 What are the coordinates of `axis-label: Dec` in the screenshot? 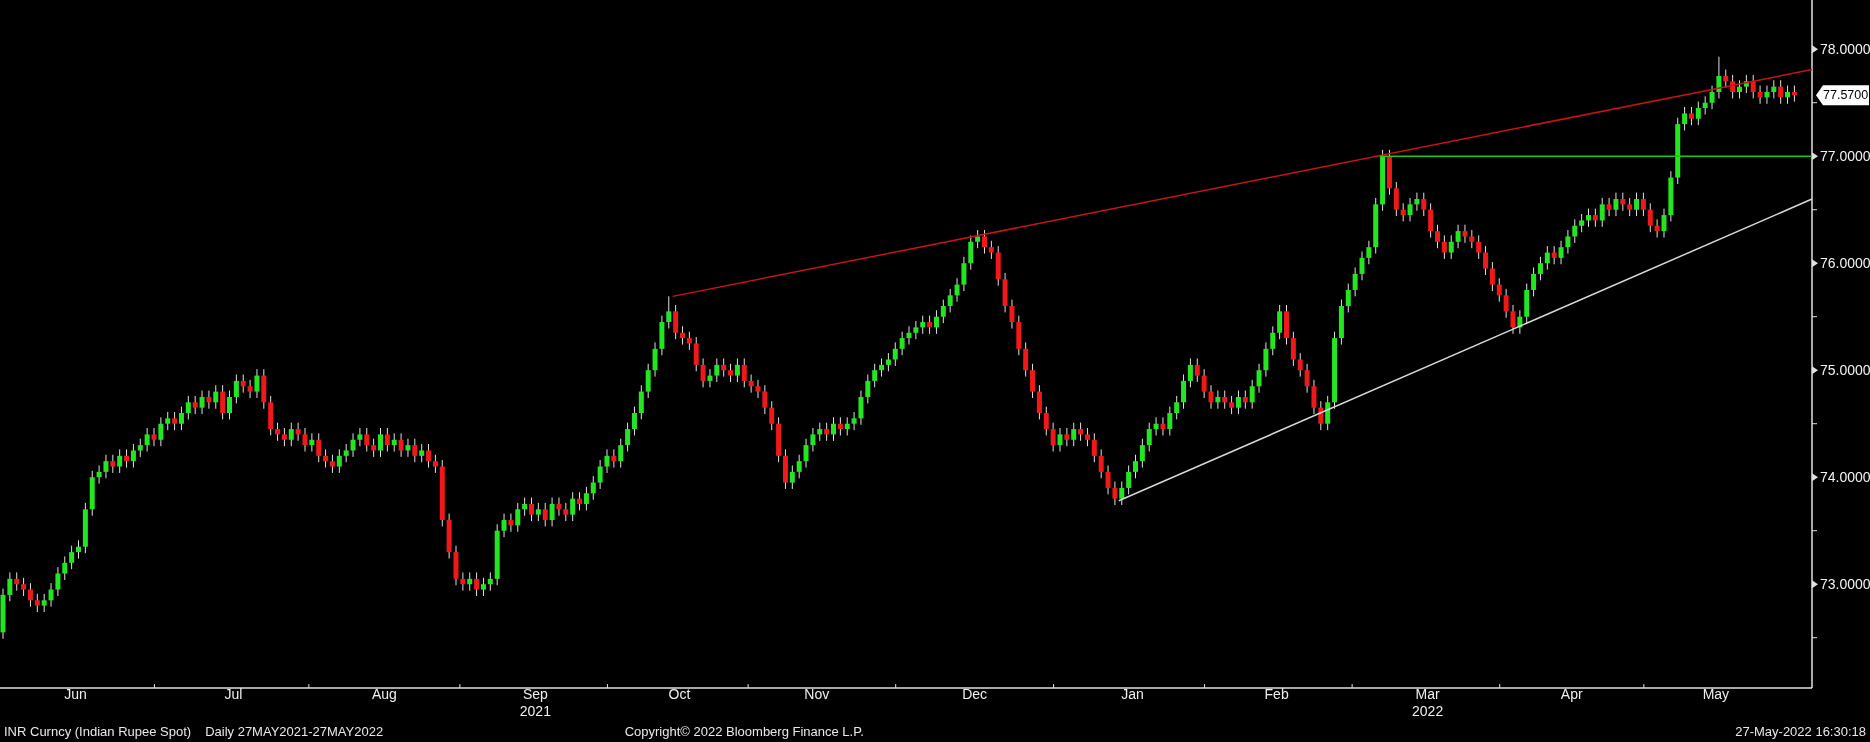 It's located at (975, 694).